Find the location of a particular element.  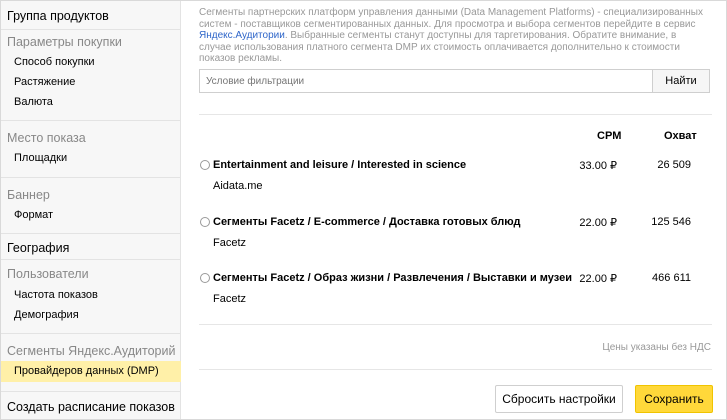

sidebar-item-format: Формат is located at coordinates (104, 215).